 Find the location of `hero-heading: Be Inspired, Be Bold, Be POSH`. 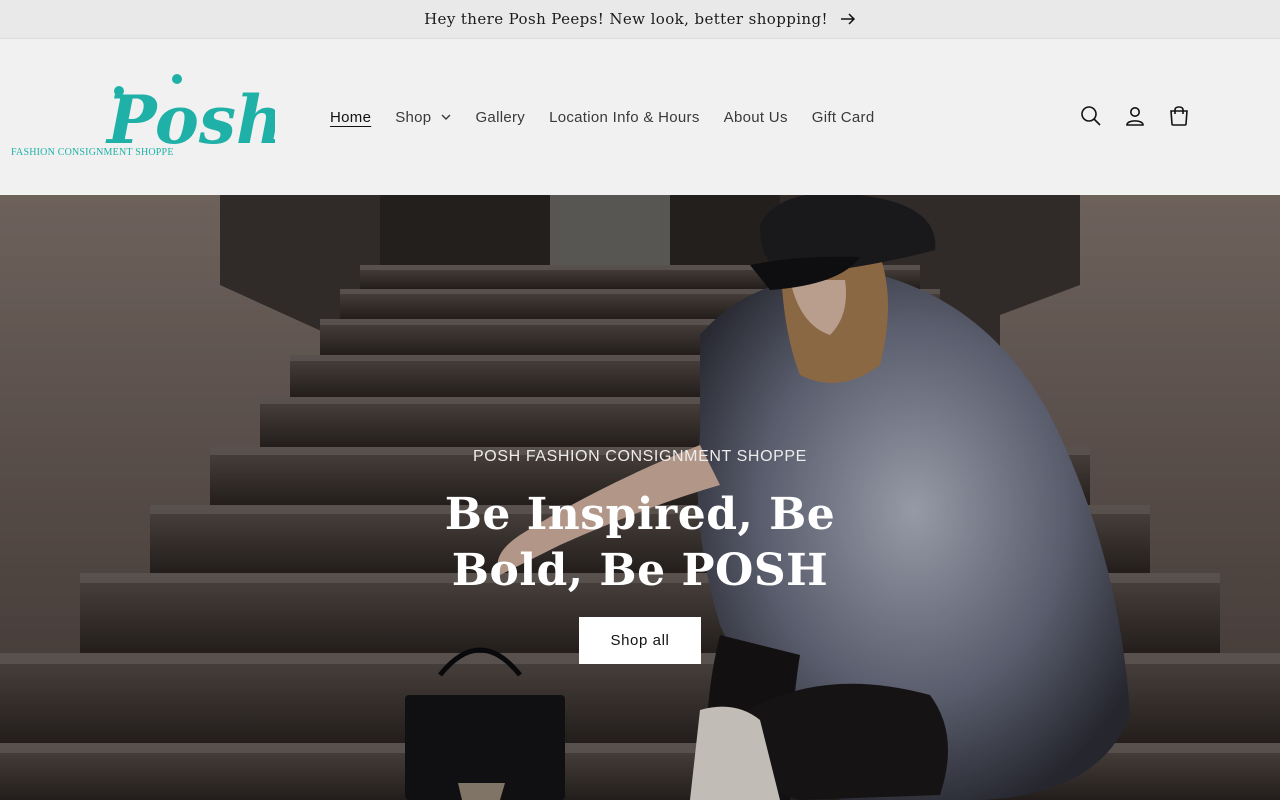

hero-heading: Be Inspired, Be Bold, Be POSH is located at coordinates (640, 542).